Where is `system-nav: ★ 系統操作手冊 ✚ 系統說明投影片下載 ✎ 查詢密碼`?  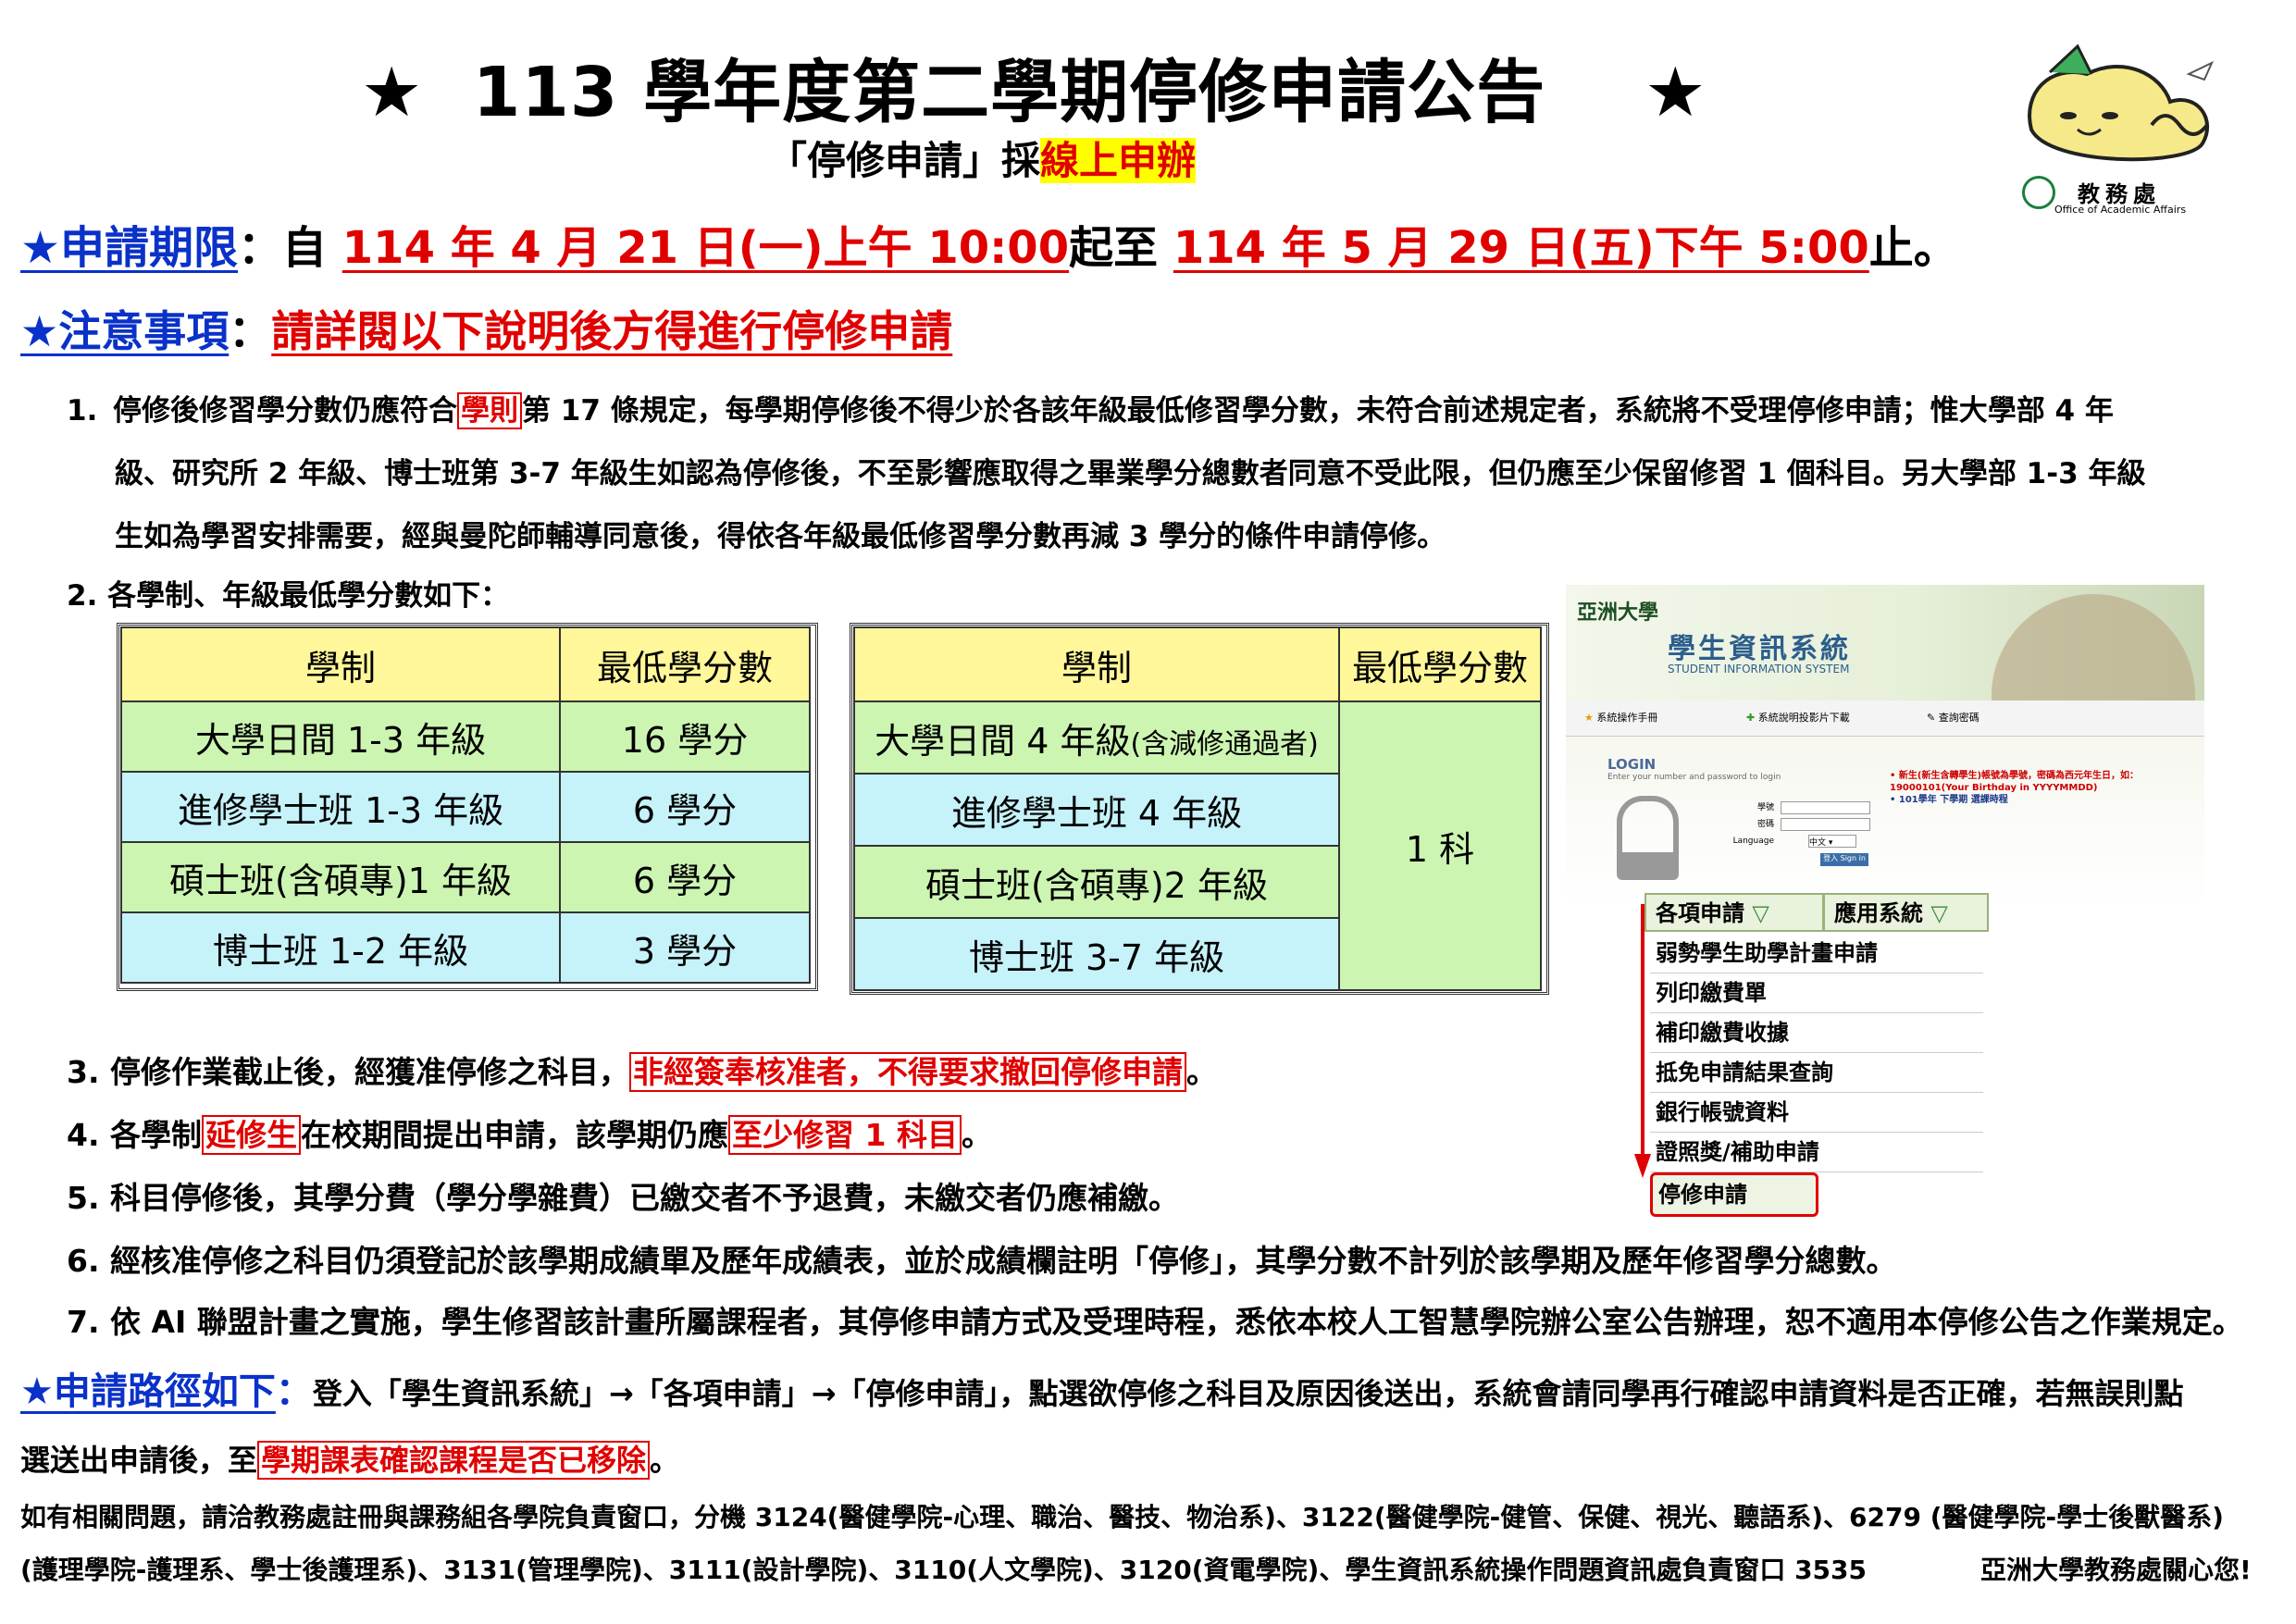 system-nav: ★ 系統操作手冊 ✚ 系統說明投影片下載 ✎ 查詢密碼 is located at coordinates (1885, 718).